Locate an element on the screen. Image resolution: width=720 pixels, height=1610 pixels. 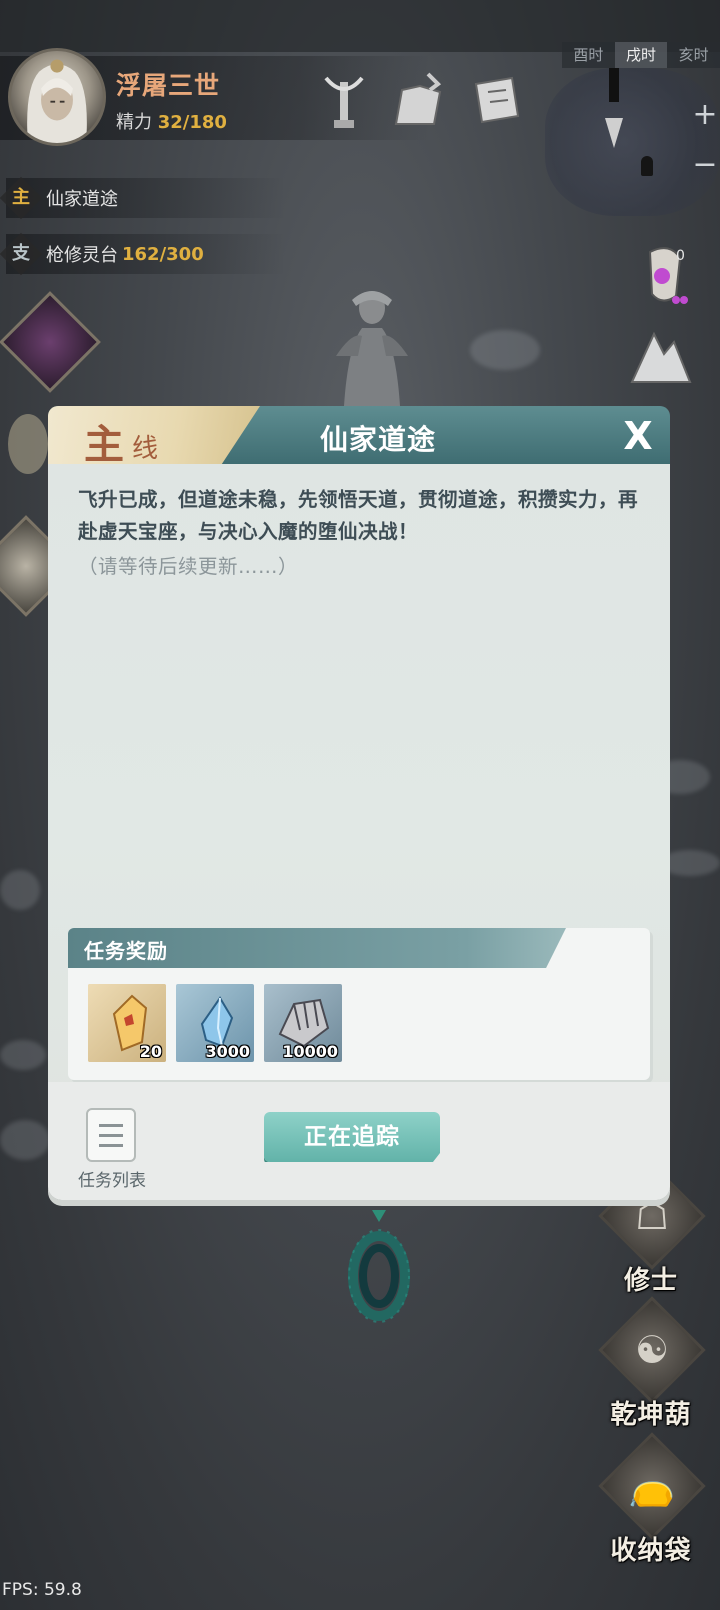
storage-bag-label: 收纳袋 is located at coordinates (651, 1551).